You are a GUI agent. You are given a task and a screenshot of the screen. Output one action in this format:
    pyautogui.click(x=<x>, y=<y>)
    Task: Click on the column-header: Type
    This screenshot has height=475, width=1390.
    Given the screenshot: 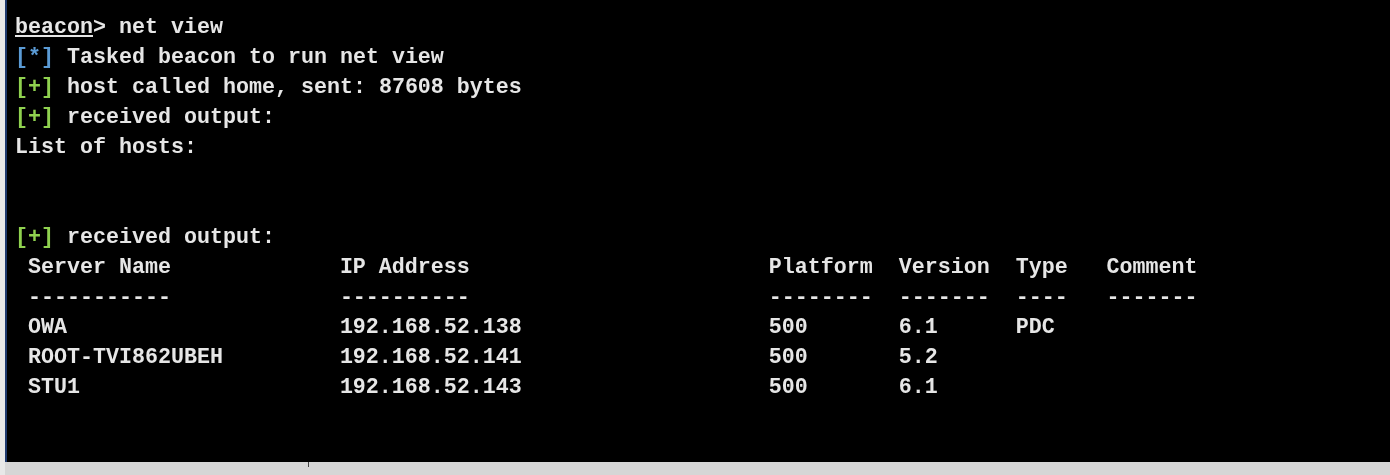 What is the action you would take?
    pyautogui.click(x=1041, y=267)
    